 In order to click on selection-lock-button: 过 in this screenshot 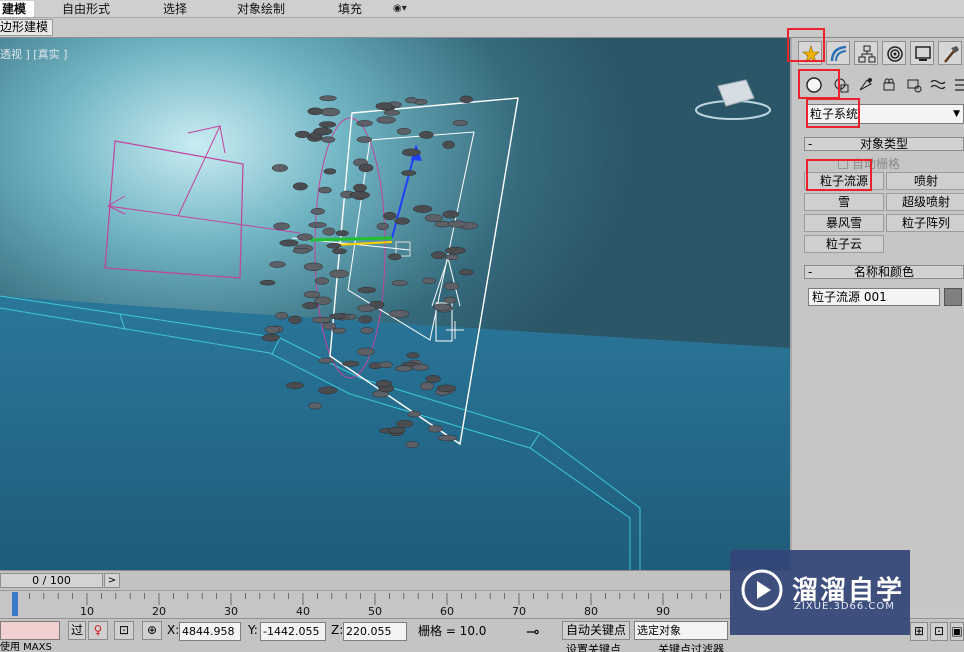, I will do `click(77, 630)`.